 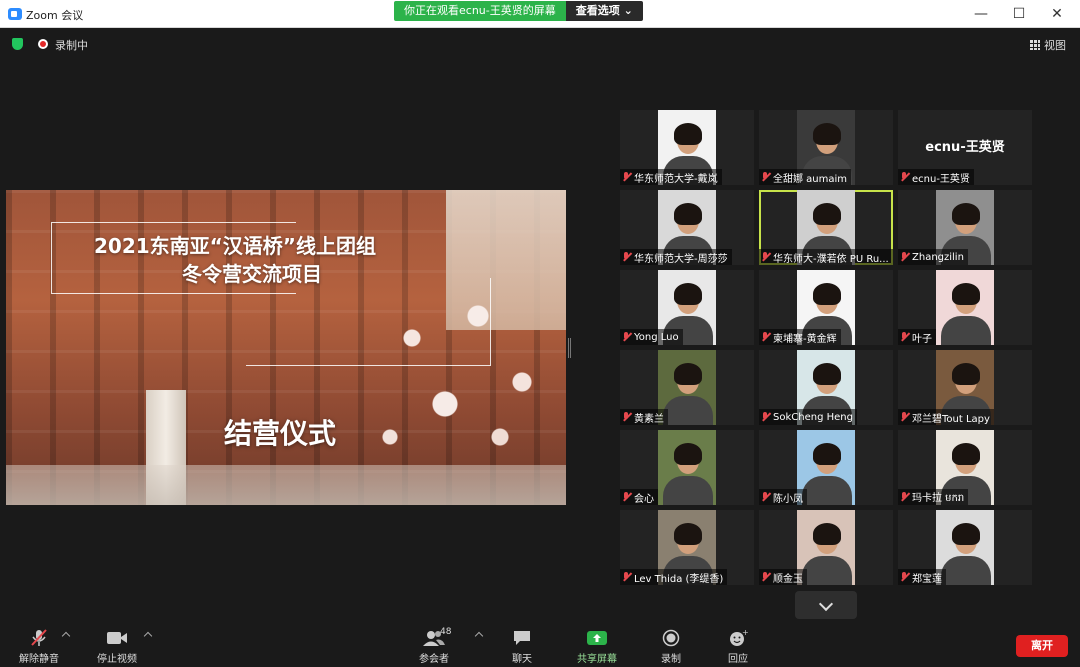 I want to click on participant-name: Zhangzilin, so click(x=938, y=257).